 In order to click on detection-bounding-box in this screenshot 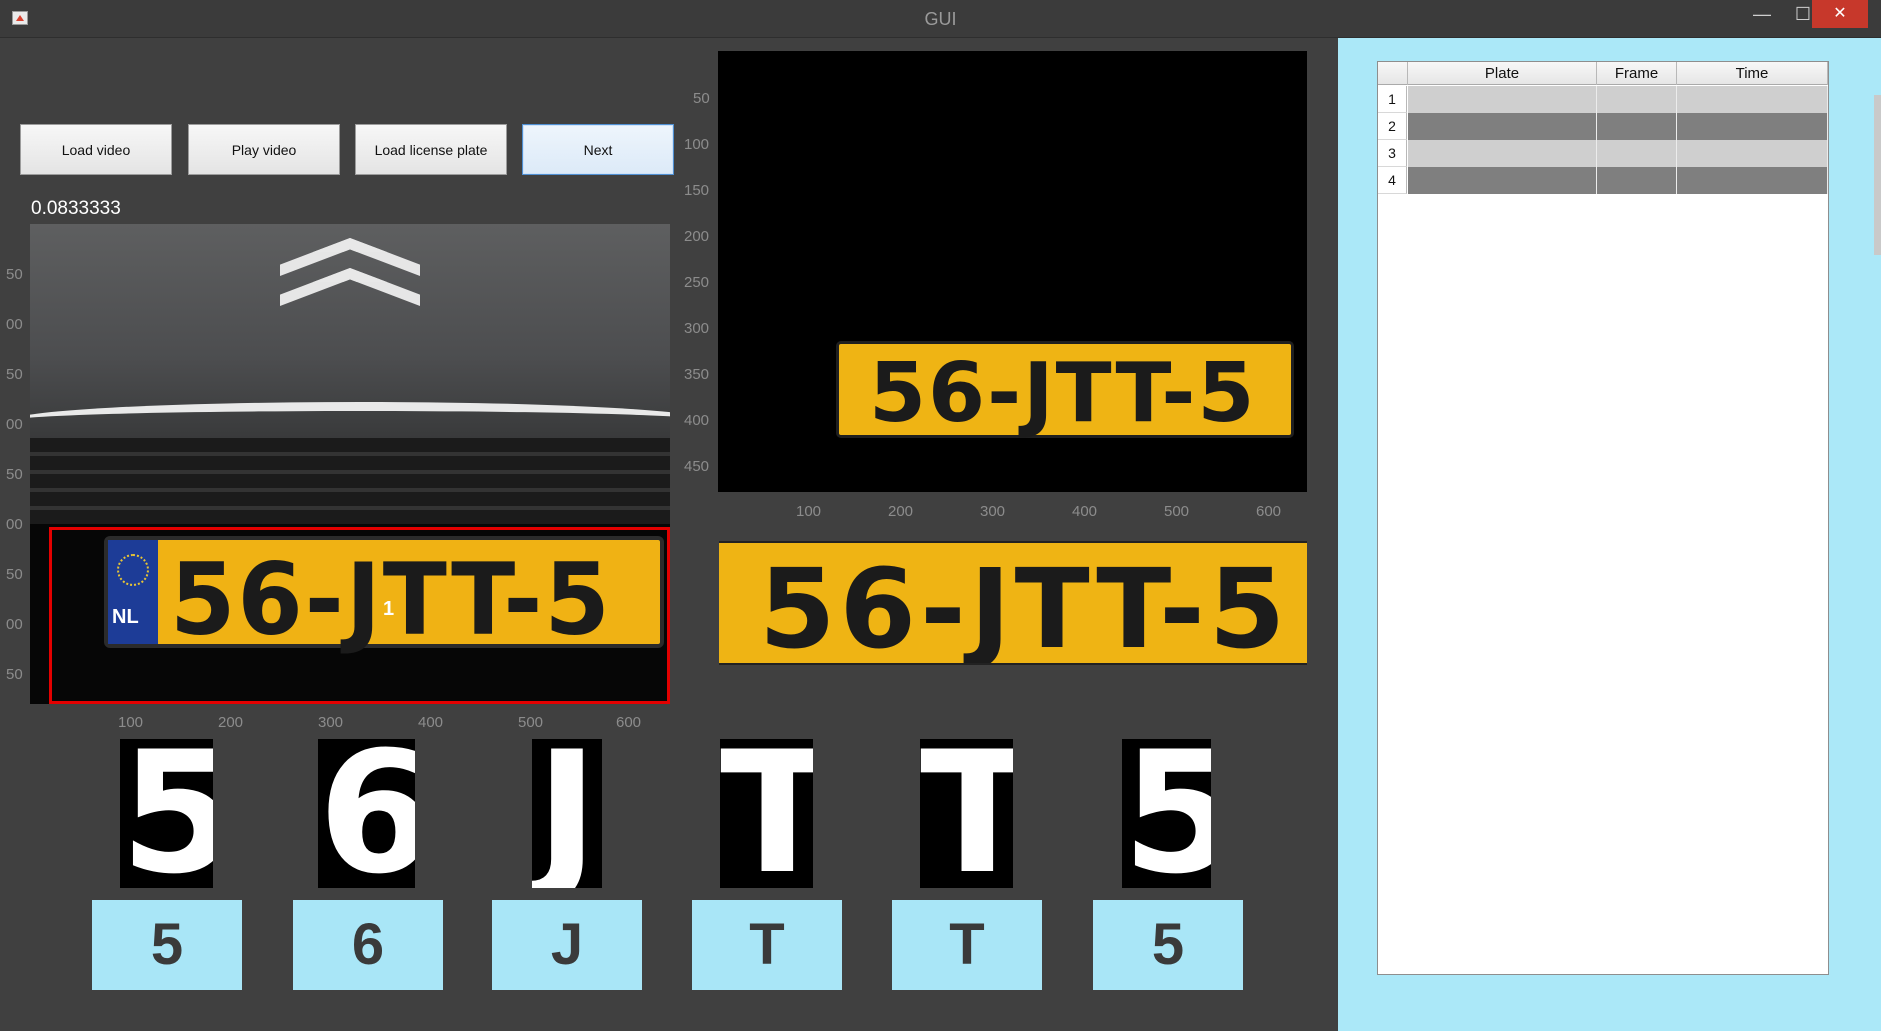, I will do `click(359, 615)`.